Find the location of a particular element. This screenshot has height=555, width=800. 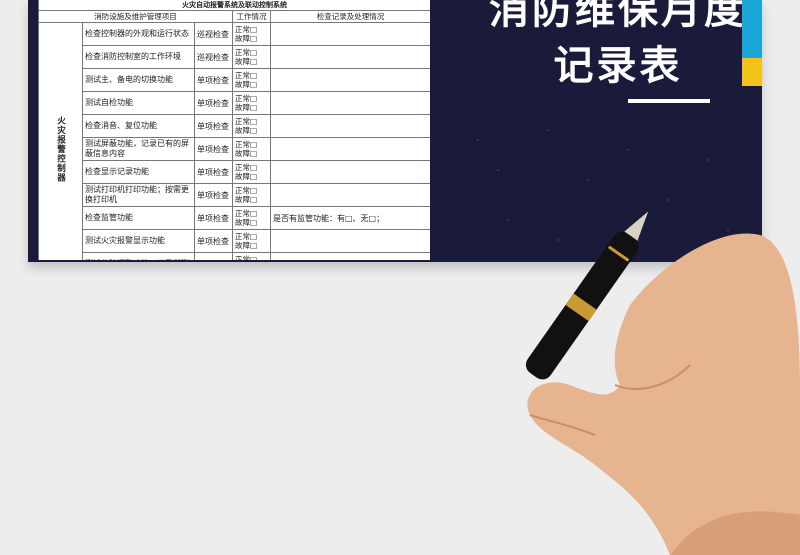

title-underline is located at coordinates (669, 101).